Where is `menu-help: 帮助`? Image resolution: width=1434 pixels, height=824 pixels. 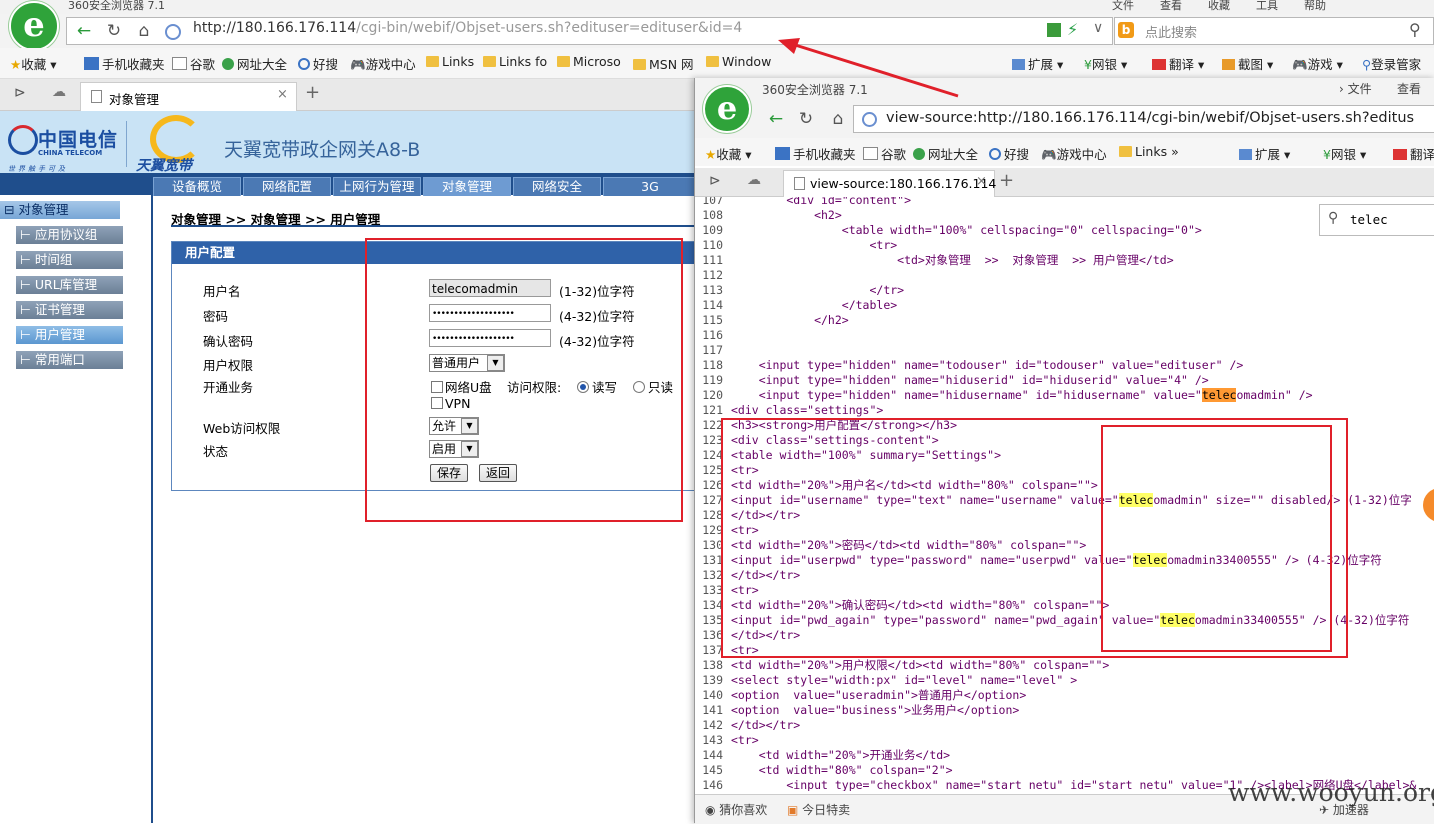 menu-help: 帮助 is located at coordinates (1315, 6).